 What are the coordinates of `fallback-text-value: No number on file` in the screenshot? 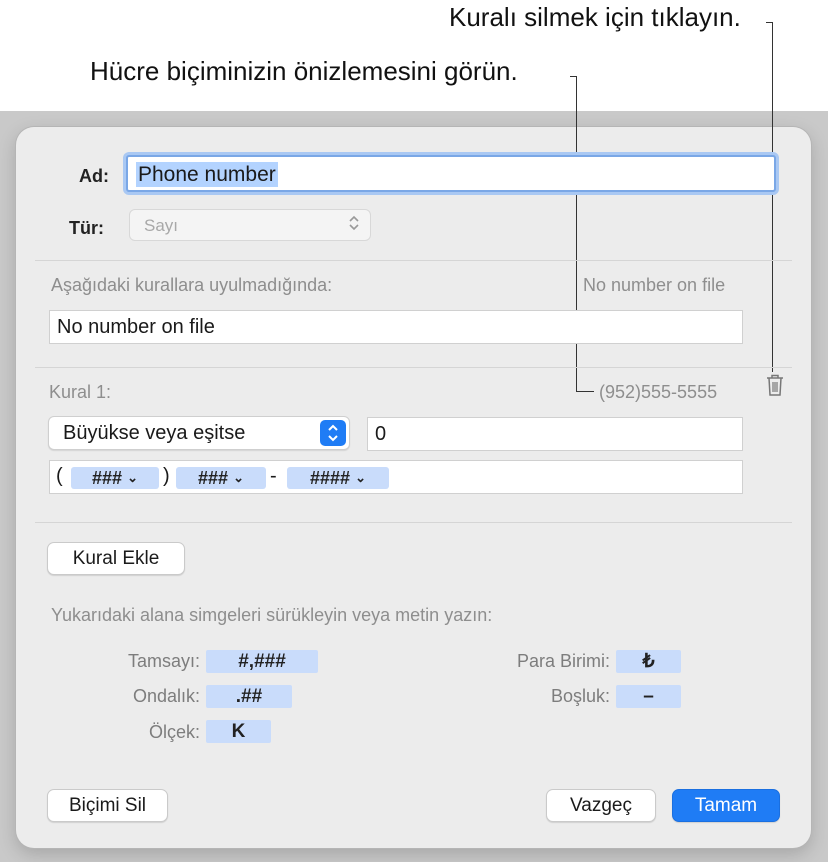 It's located at (136, 327).